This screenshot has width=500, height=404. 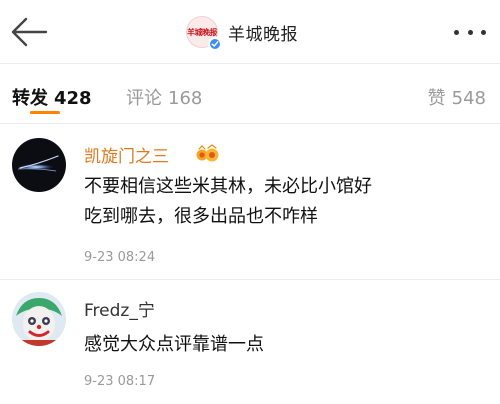 I want to click on comment-text: 不要相信这些米其林，未必比小馆好 吃到哪去，很多出品也不咋样, so click(x=284, y=202).